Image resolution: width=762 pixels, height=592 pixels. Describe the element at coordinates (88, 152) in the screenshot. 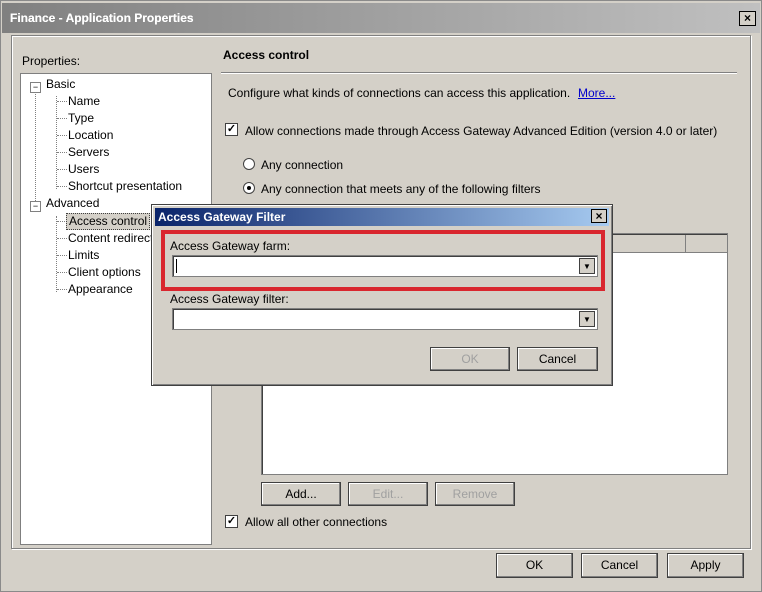

I see `tree-item-servers: Servers` at that location.